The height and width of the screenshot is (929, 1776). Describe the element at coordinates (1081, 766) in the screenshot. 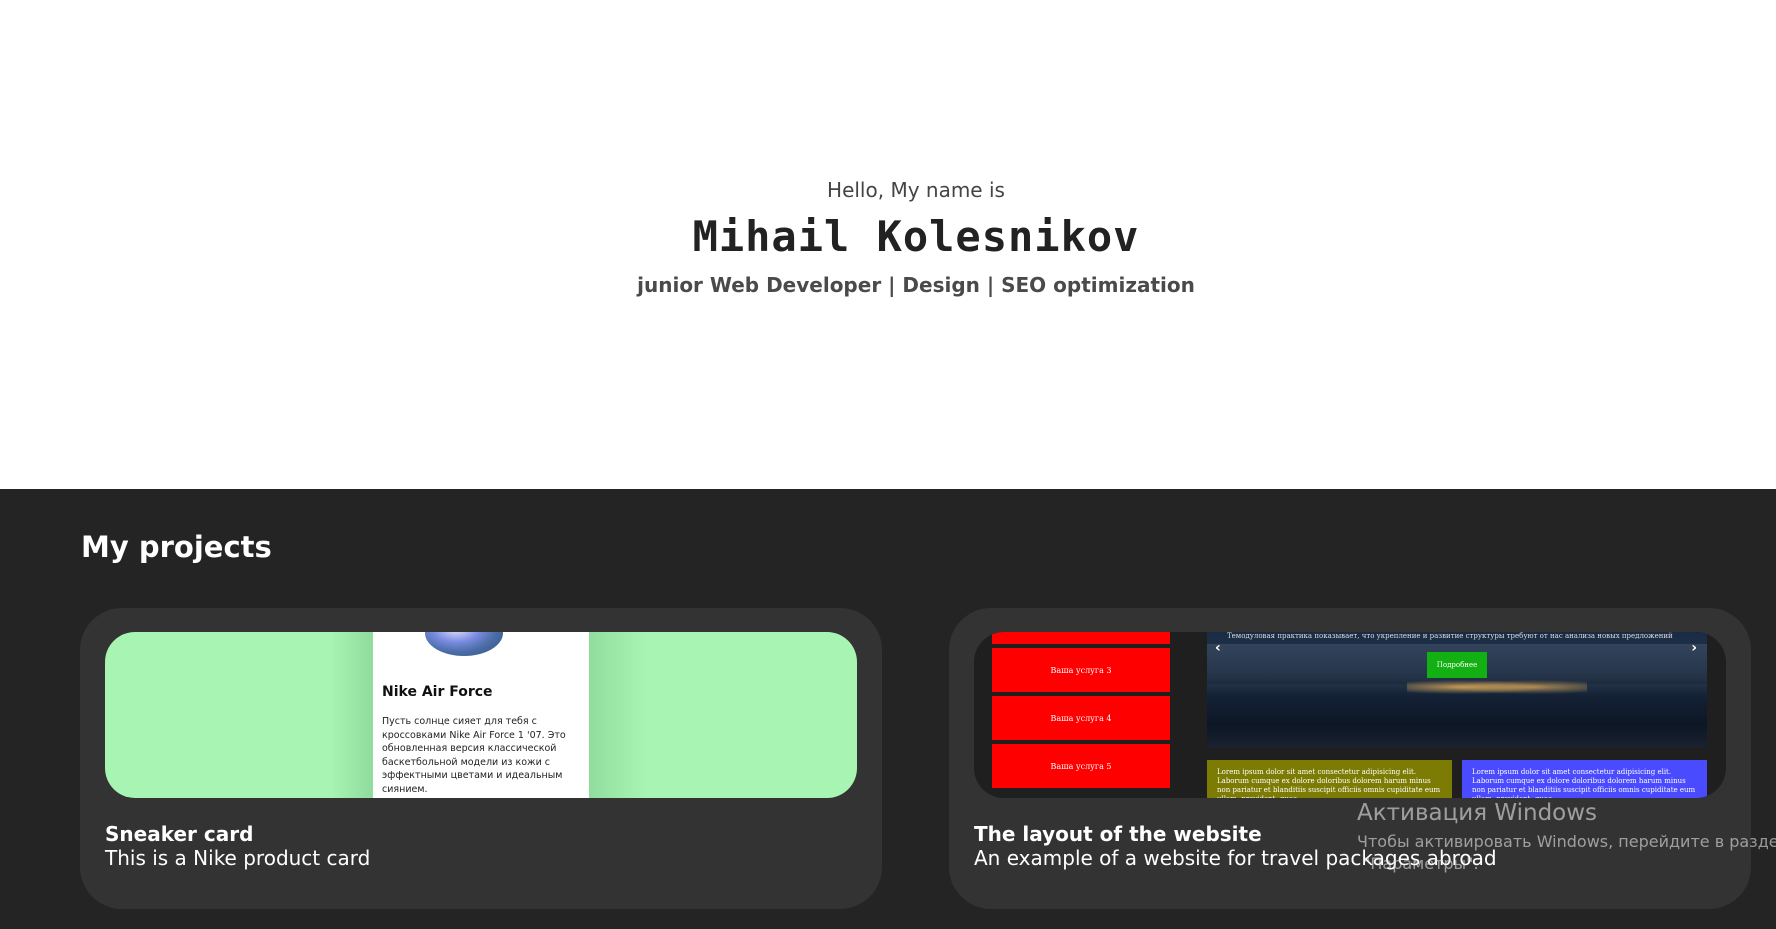

I see `service-block: Ваша услуга 5` at that location.